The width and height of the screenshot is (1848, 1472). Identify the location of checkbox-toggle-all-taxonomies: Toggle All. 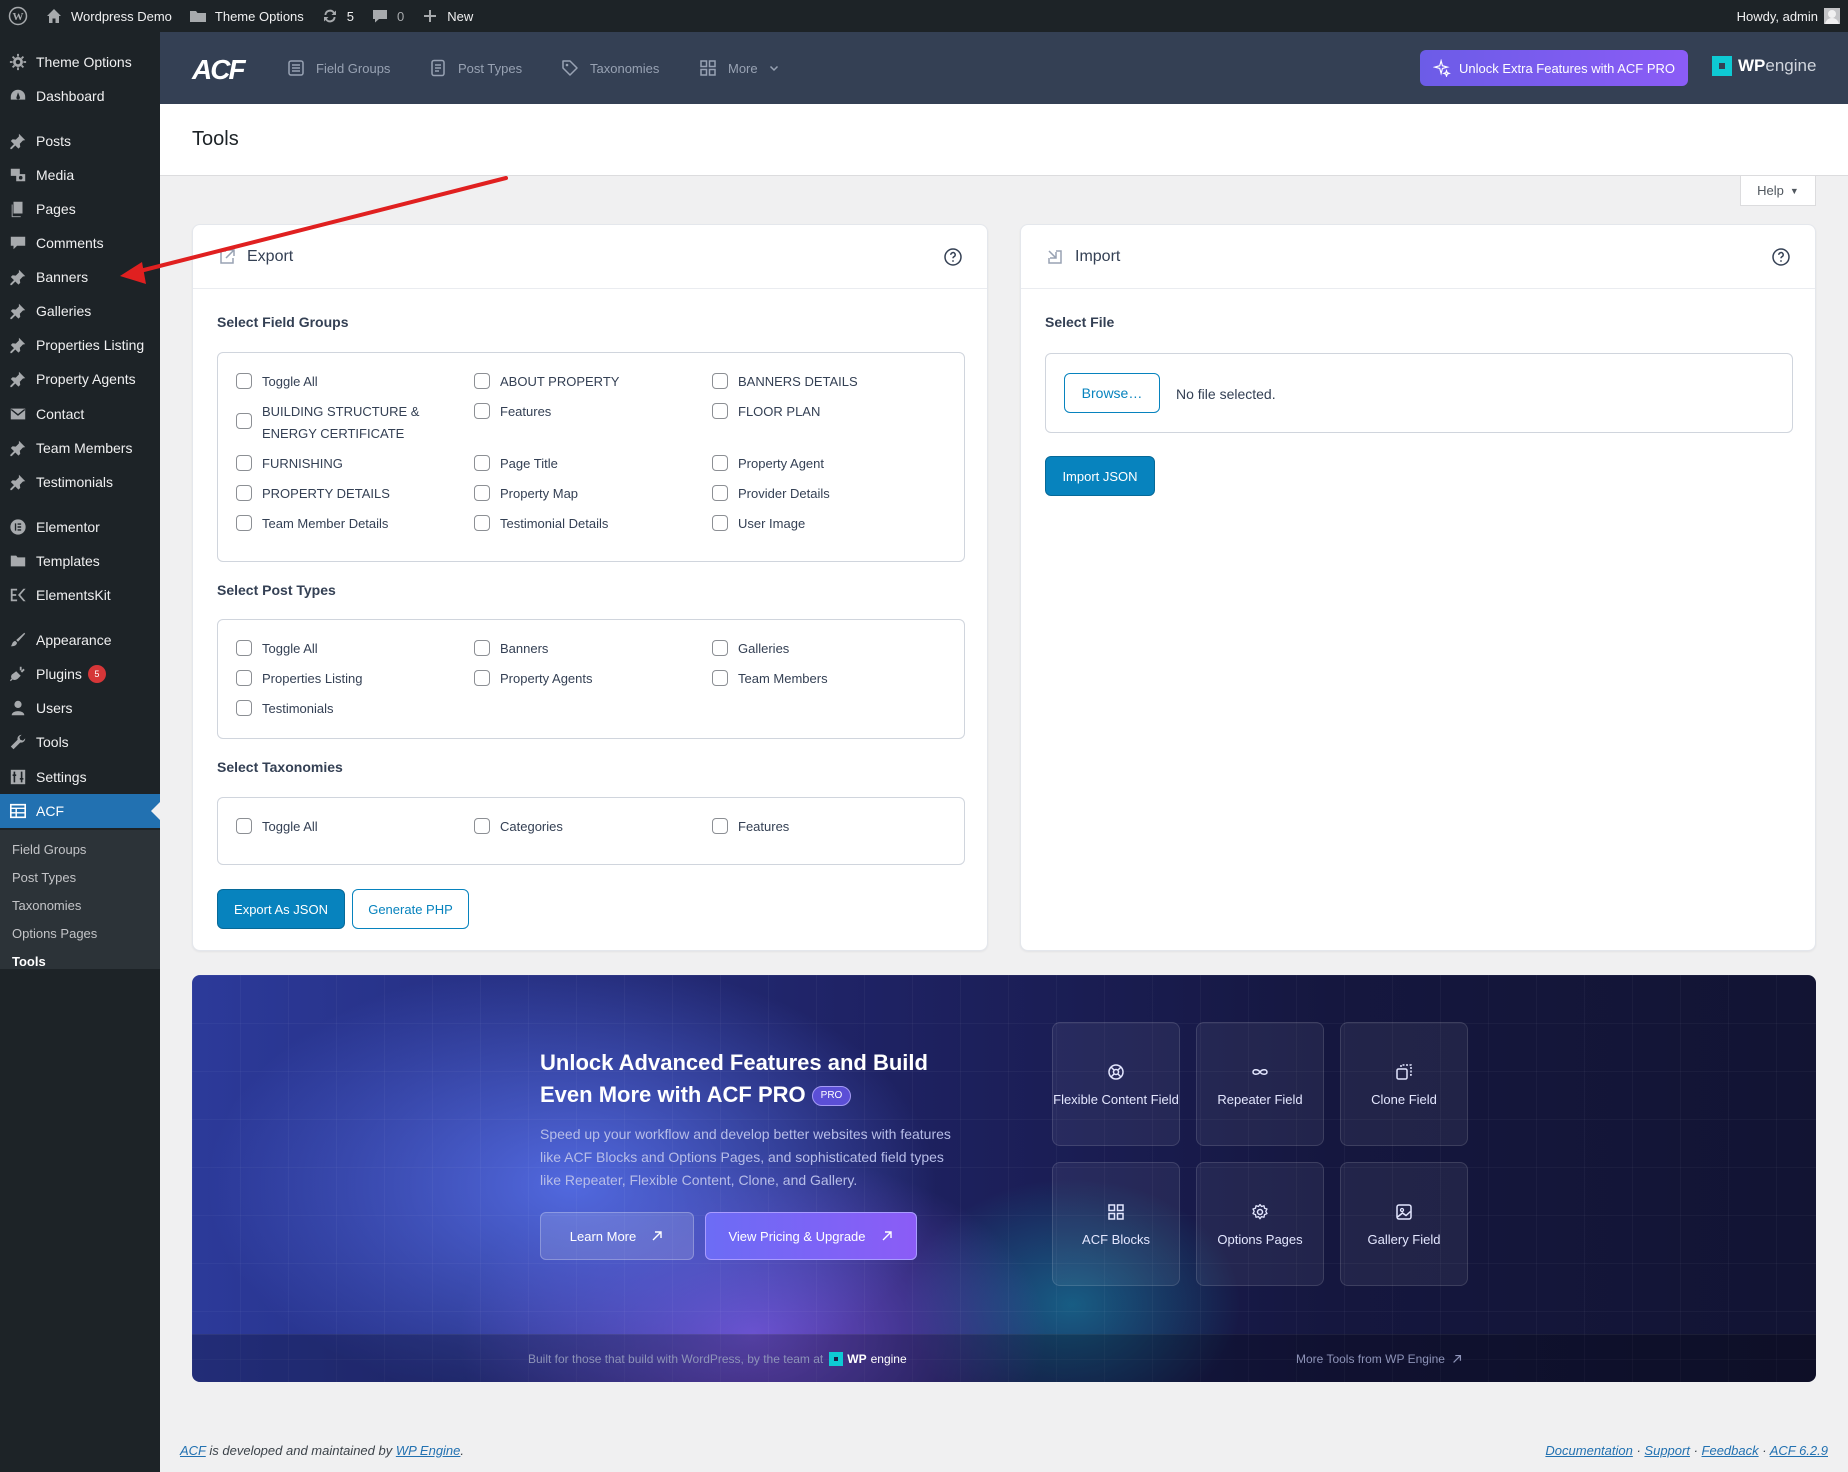
(277, 827).